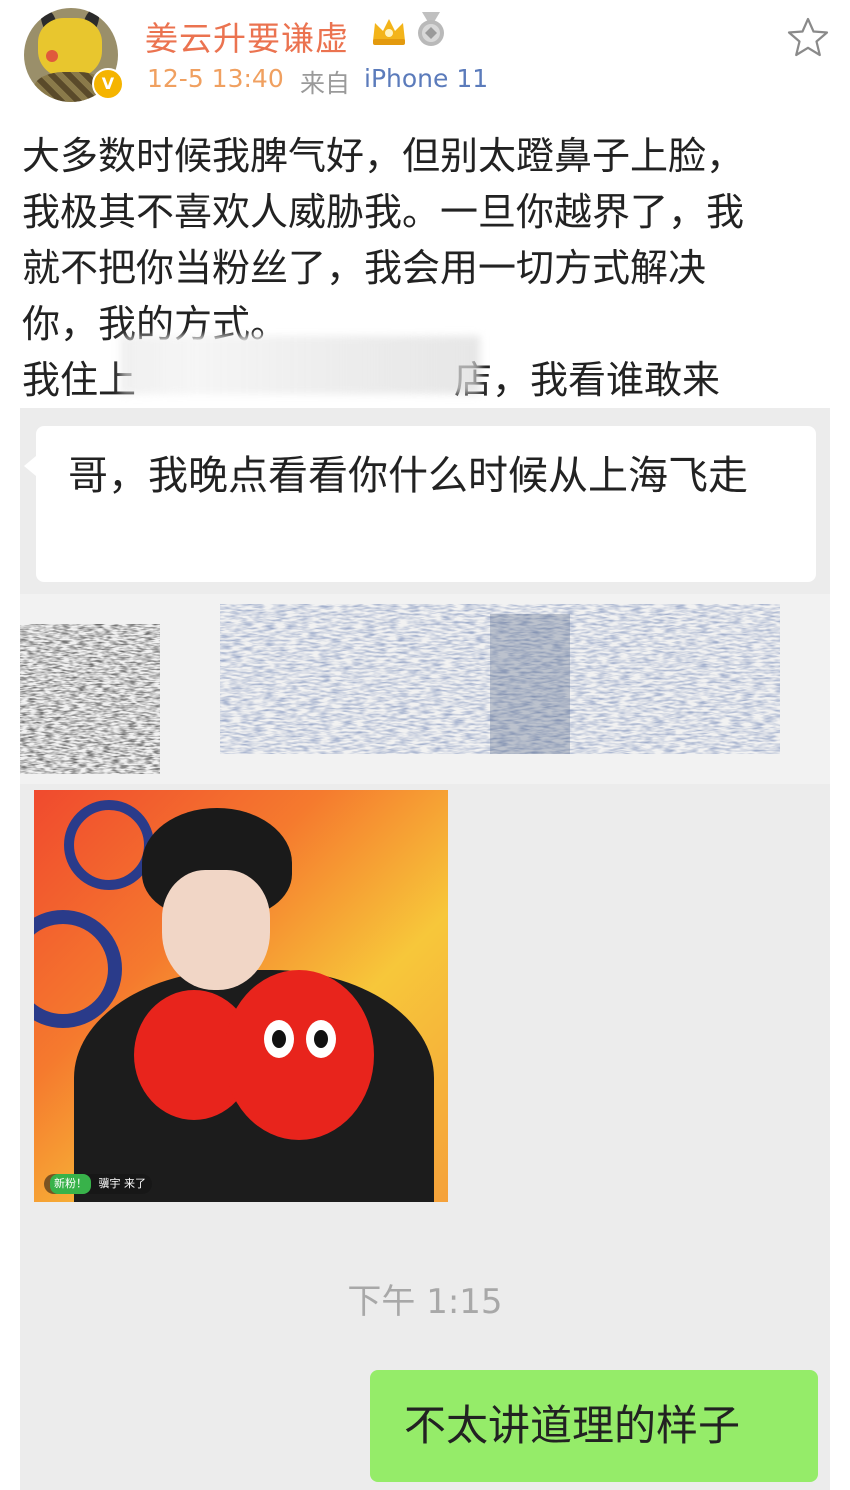  I want to click on received-message-bubble: 哥，我晚点看看你什么时候从上海飞走, so click(420, 504).